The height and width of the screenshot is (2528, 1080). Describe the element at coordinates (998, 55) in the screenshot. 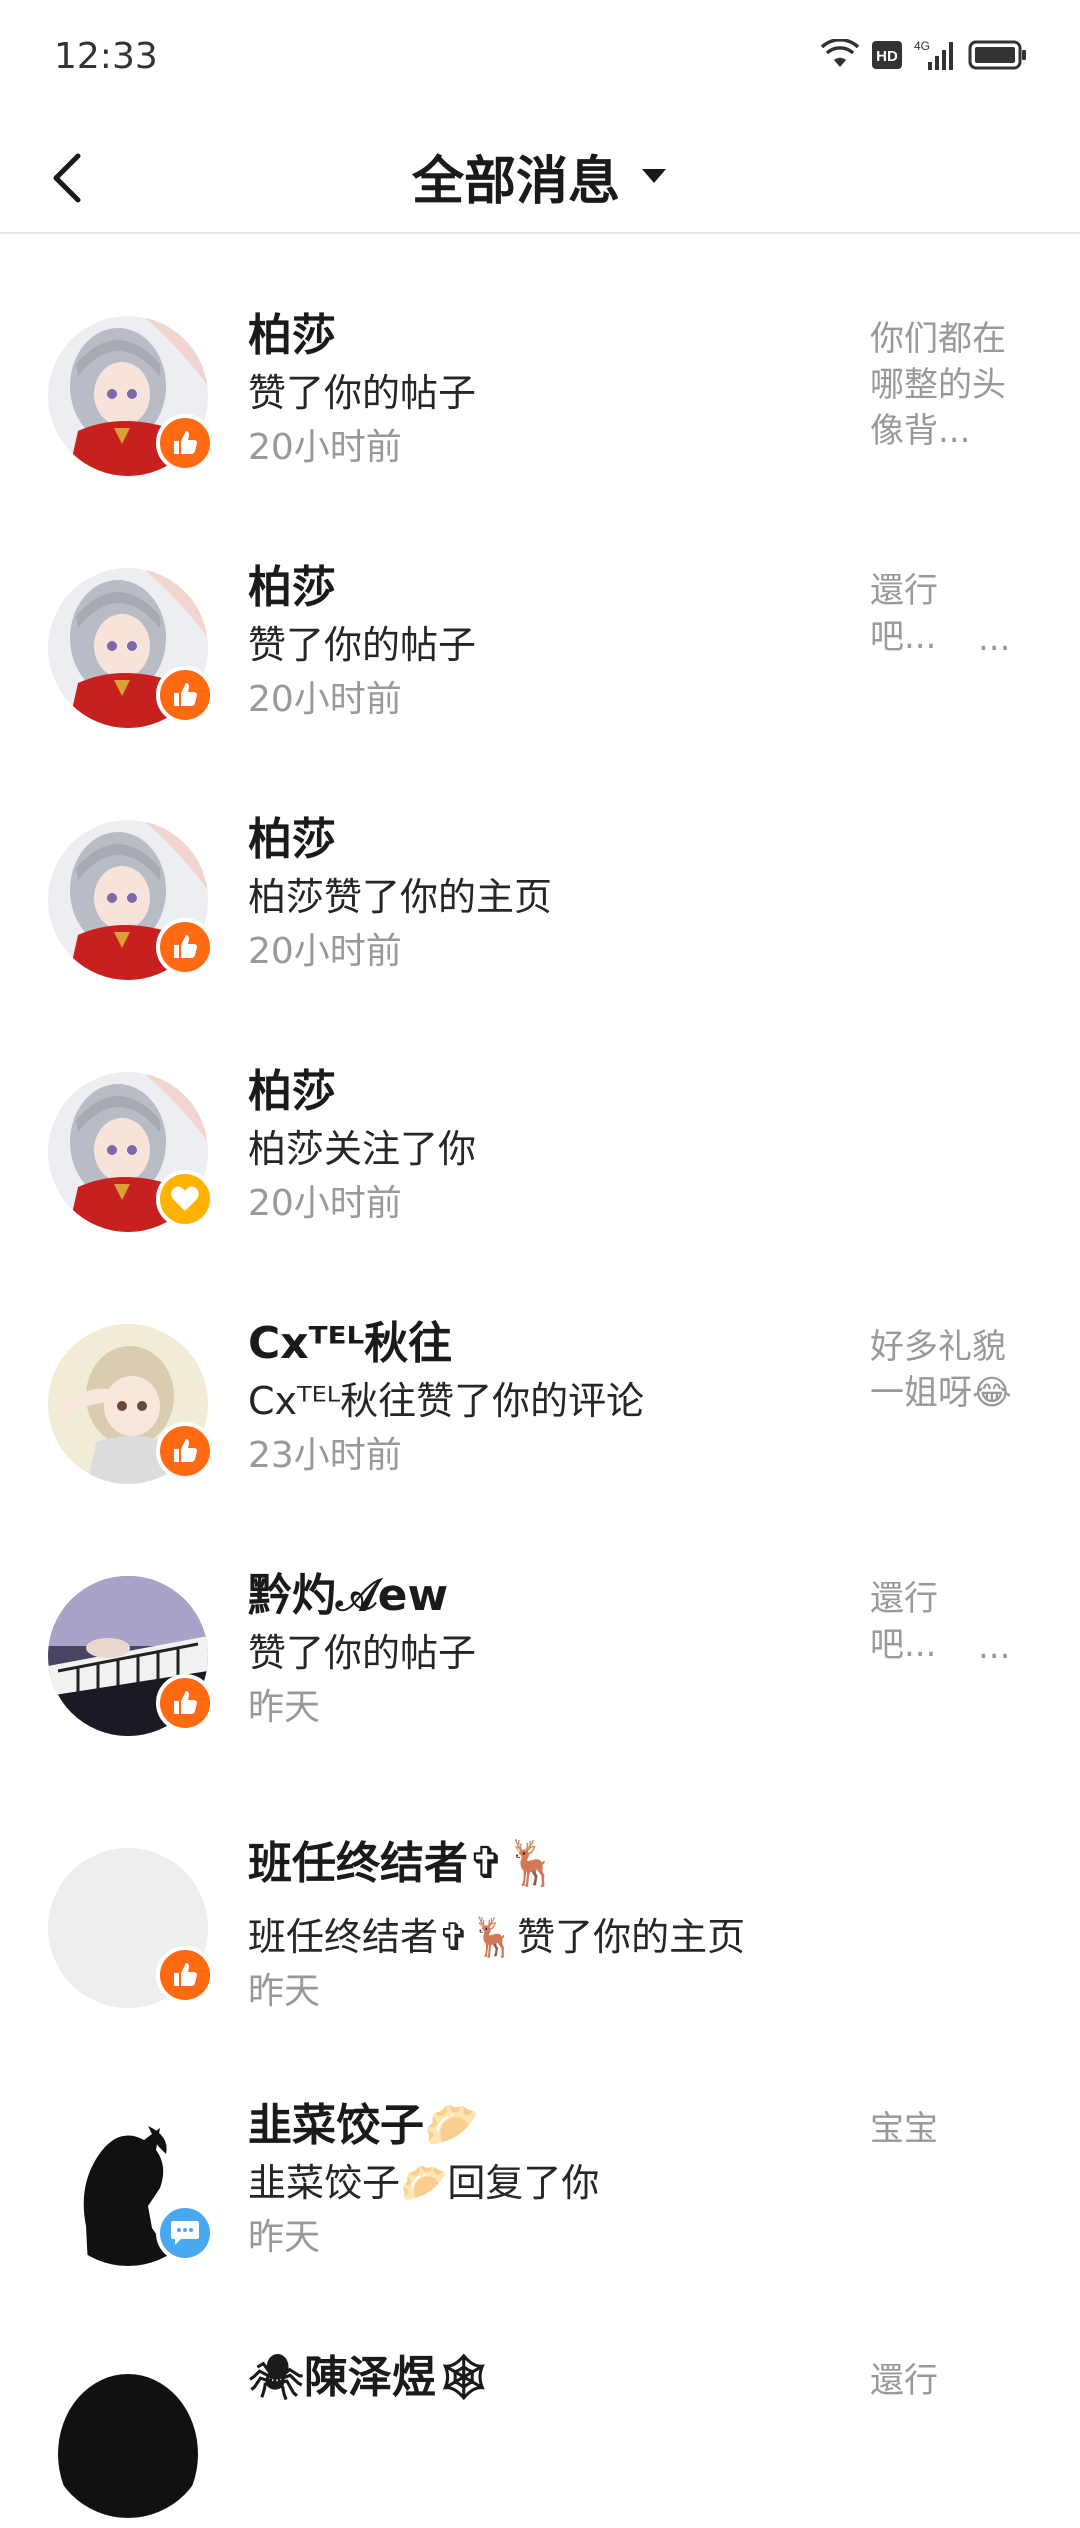

I see `battery-icon` at that location.